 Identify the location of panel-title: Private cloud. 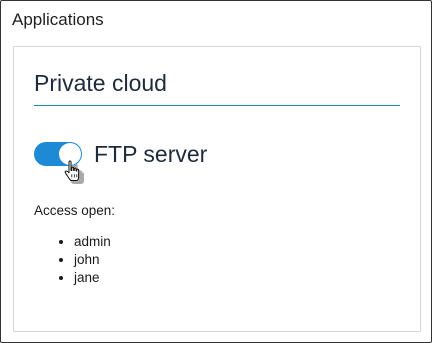
(100, 83).